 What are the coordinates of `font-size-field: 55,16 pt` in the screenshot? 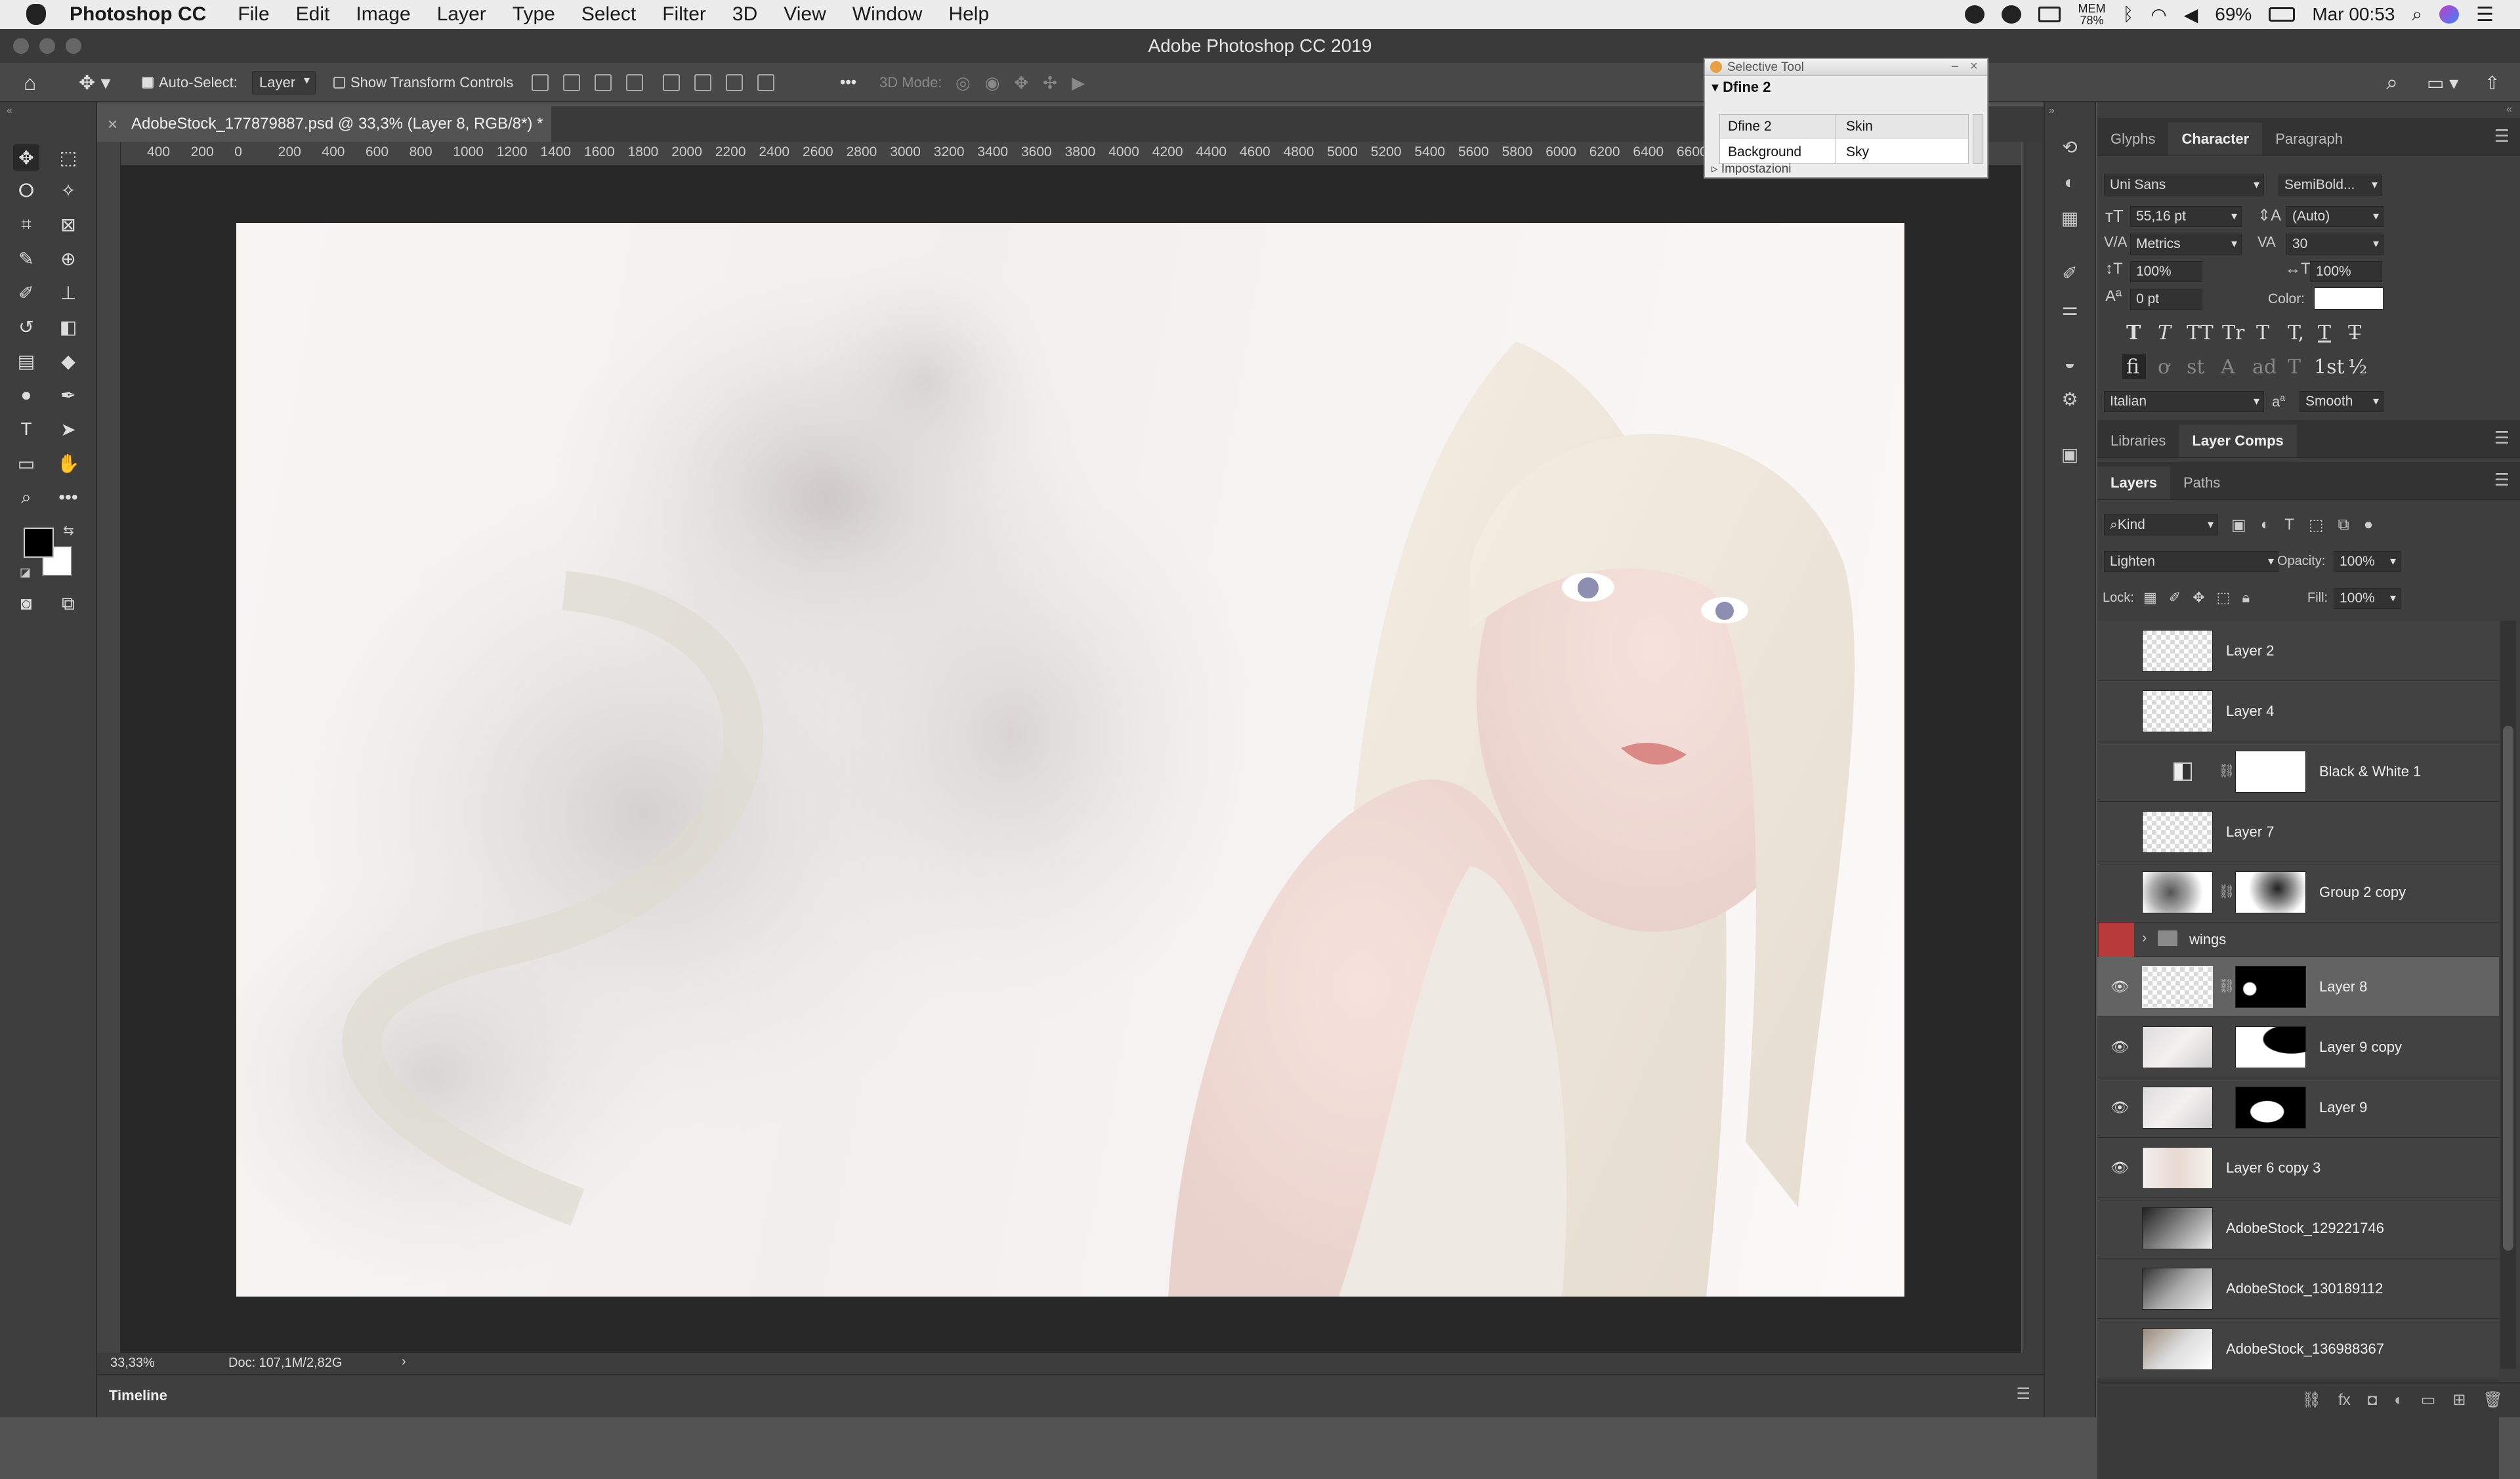 It's located at (2186, 216).